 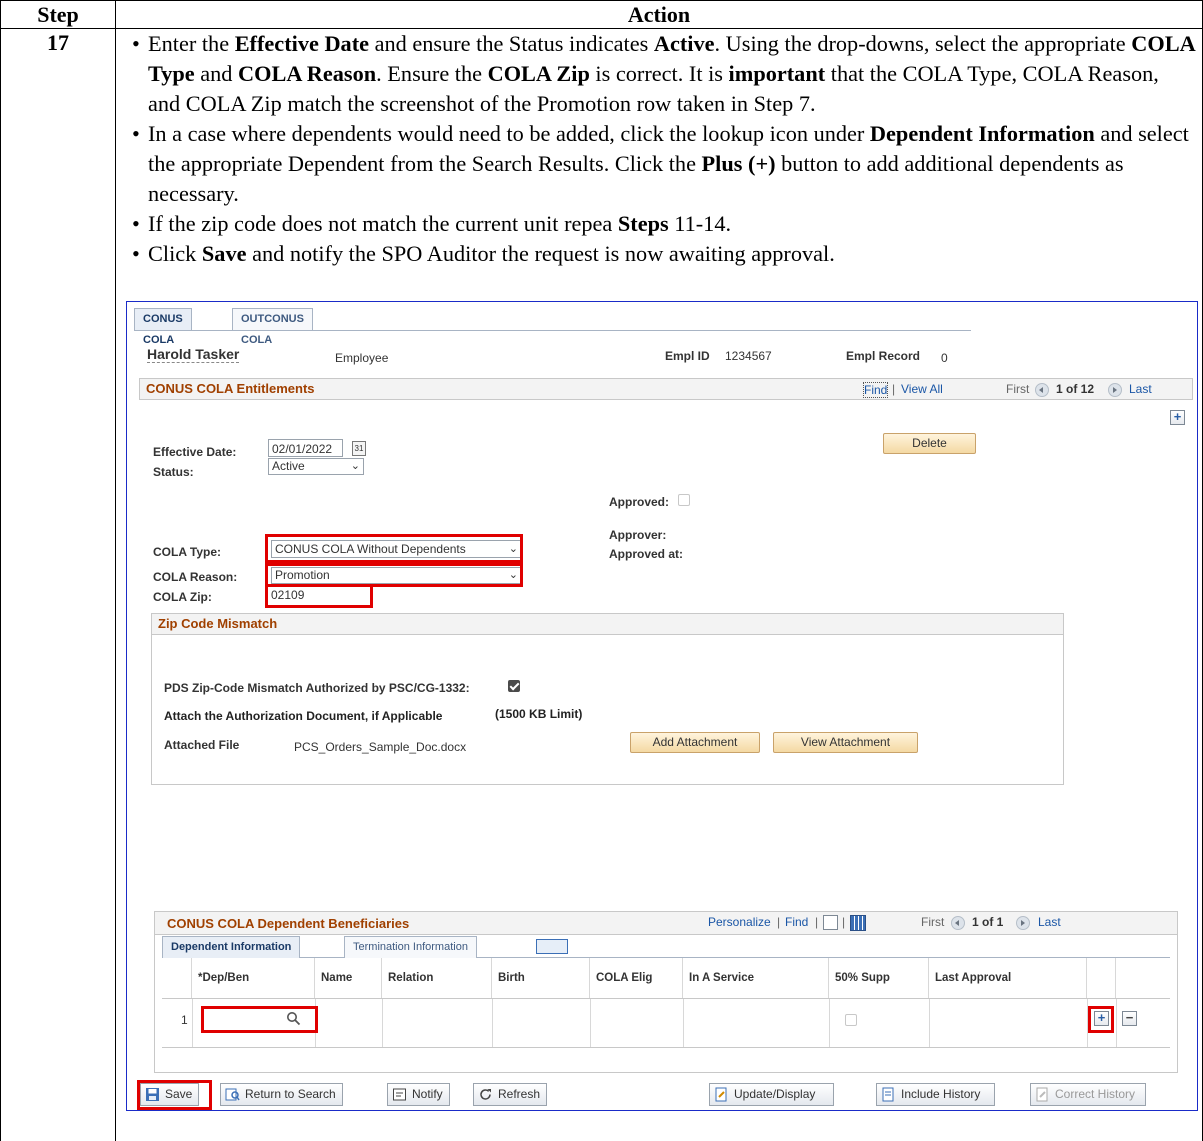 I want to click on last-label: Last, so click(x=1140, y=389).